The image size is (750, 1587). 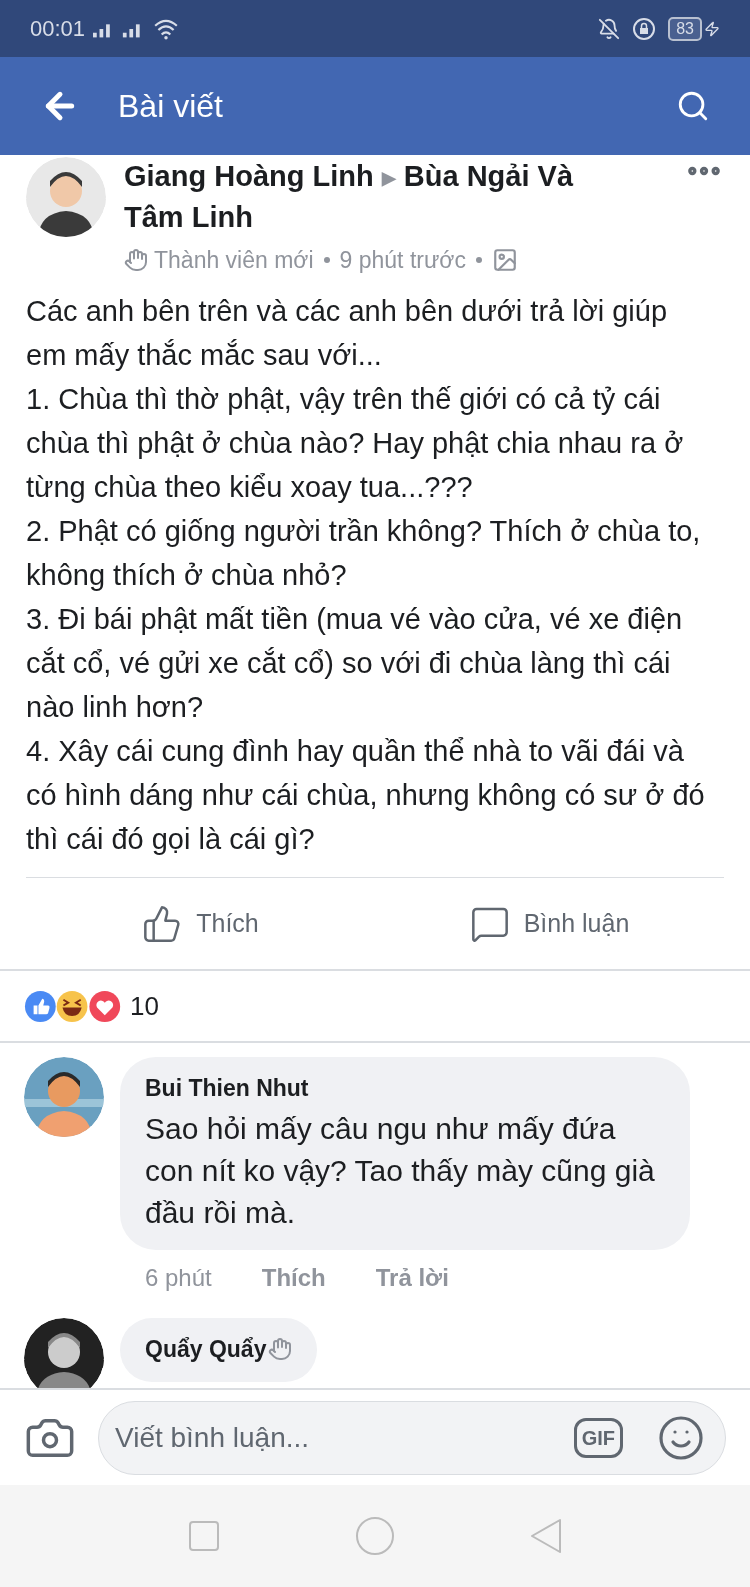 What do you see at coordinates (200, 924) in the screenshot?
I see `post-action-button: Thích` at bounding box center [200, 924].